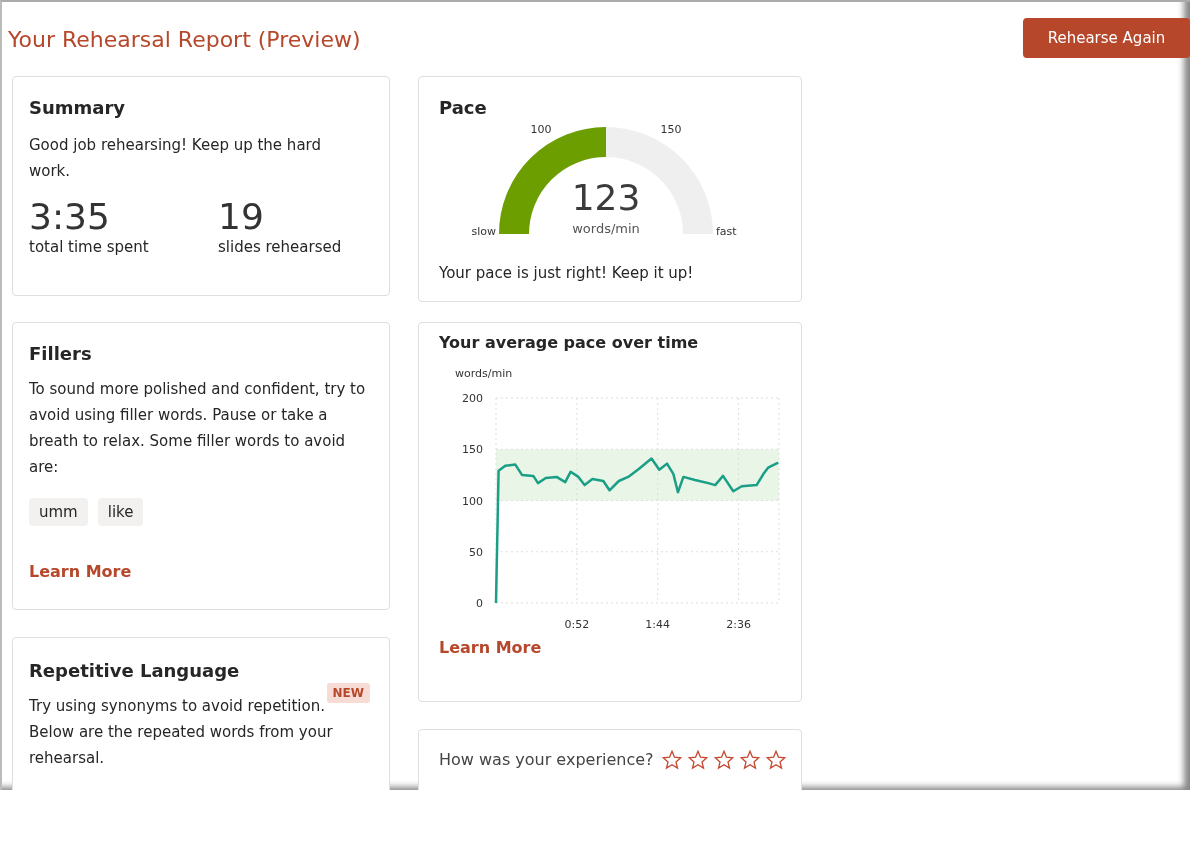  I want to click on stat-label: slides rehearsed, so click(280, 247).